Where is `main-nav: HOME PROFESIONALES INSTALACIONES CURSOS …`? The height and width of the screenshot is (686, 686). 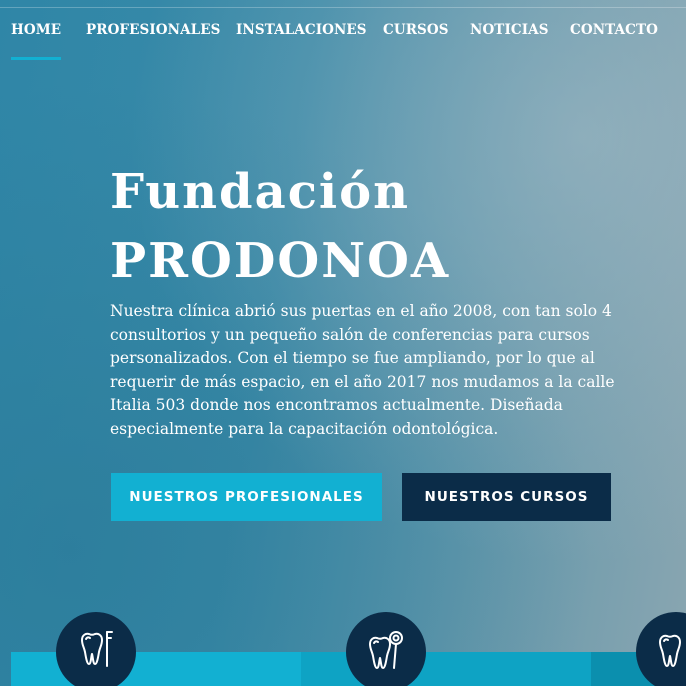 main-nav: HOME PROFESIONALES INSTALACIONES CURSOS … is located at coordinates (343, 30).